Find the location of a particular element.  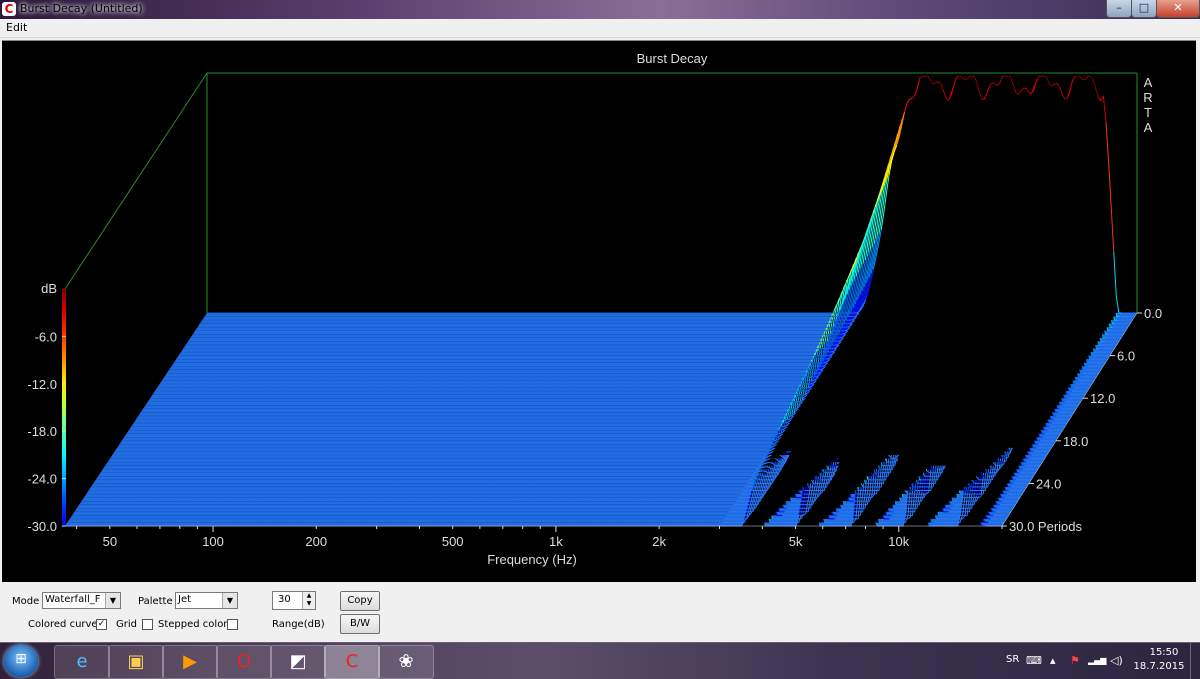

close-button: ✕ is located at coordinates (1178, 9).